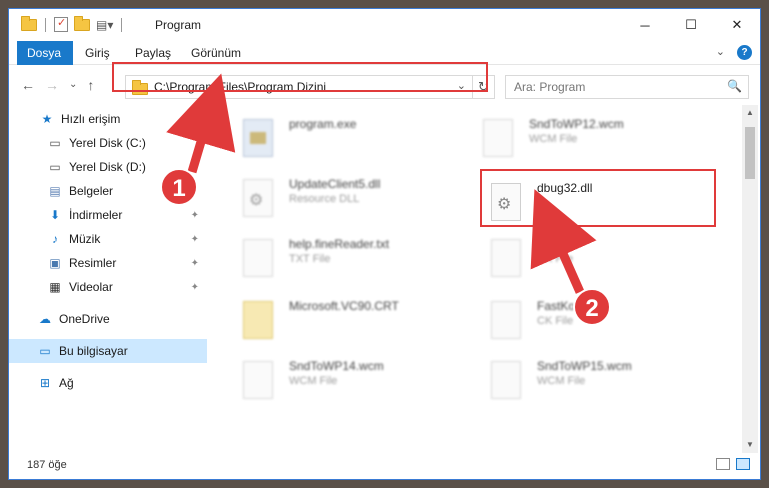 The image size is (769, 488). Describe the element at coordinates (55, 287) in the screenshot. I see `videos-icon: ▦` at that location.